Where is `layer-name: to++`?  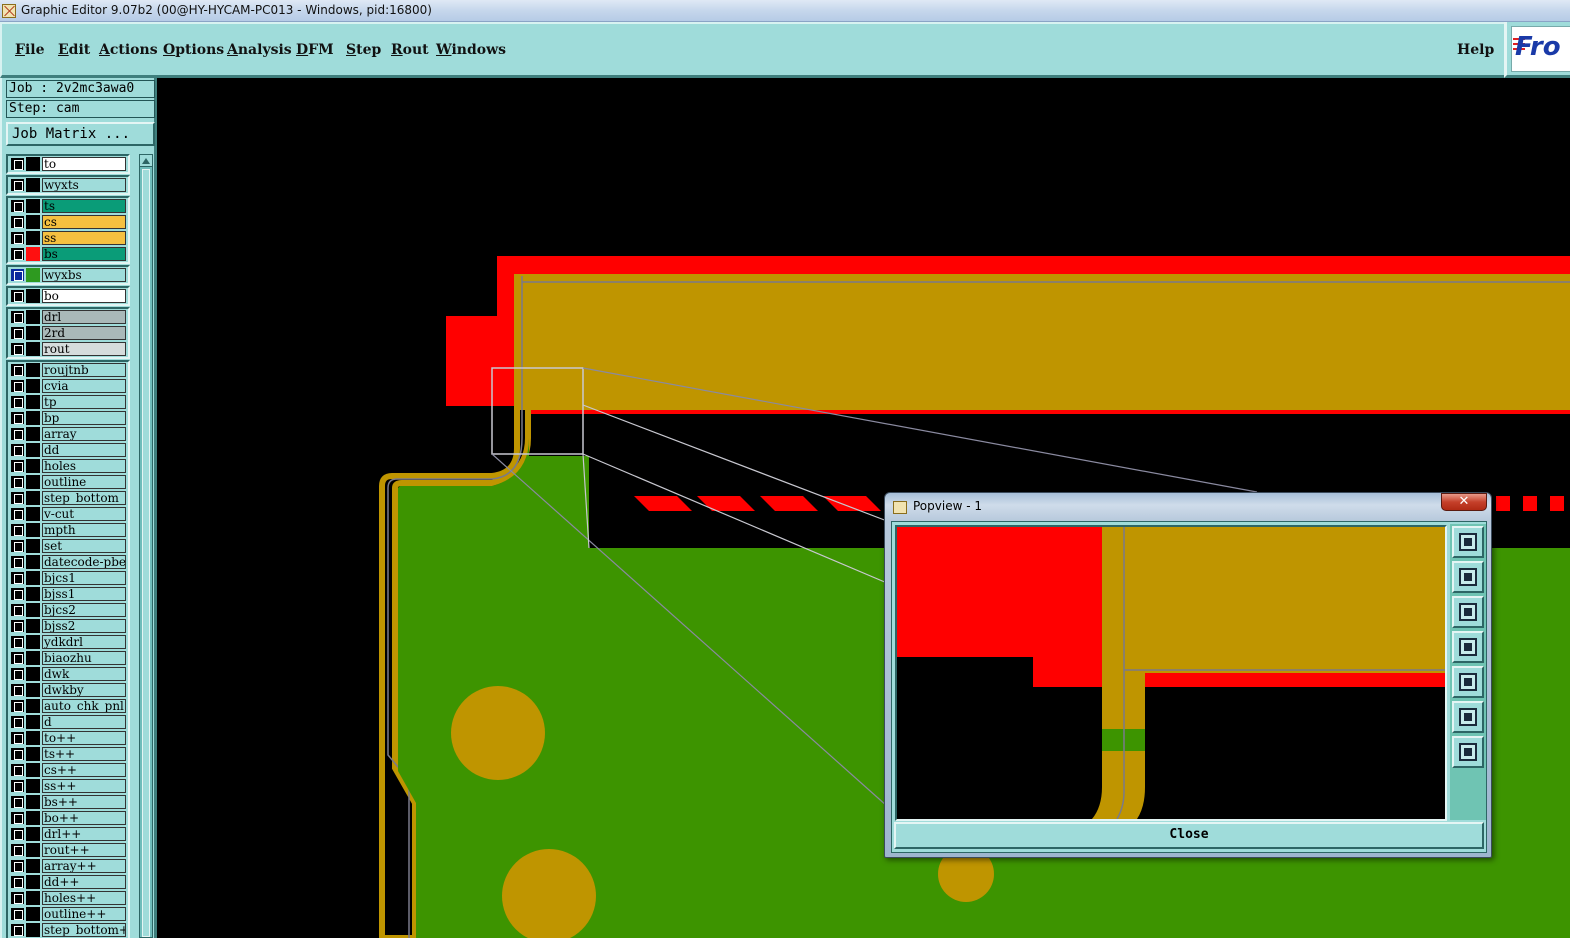
layer-name: to++ is located at coordinates (84, 738).